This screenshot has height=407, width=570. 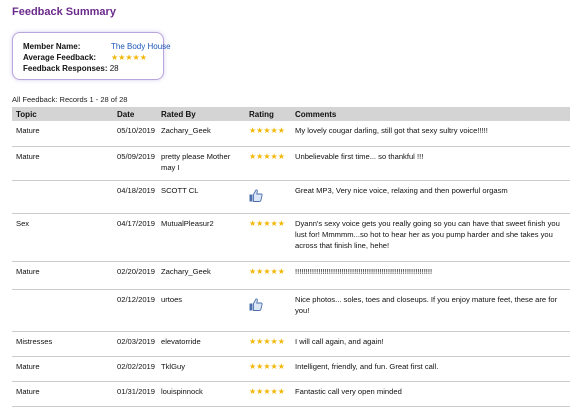 What do you see at coordinates (70, 99) in the screenshot?
I see `records-line: All Feedback: Records 1 - 28 of 28` at bounding box center [70, 99].